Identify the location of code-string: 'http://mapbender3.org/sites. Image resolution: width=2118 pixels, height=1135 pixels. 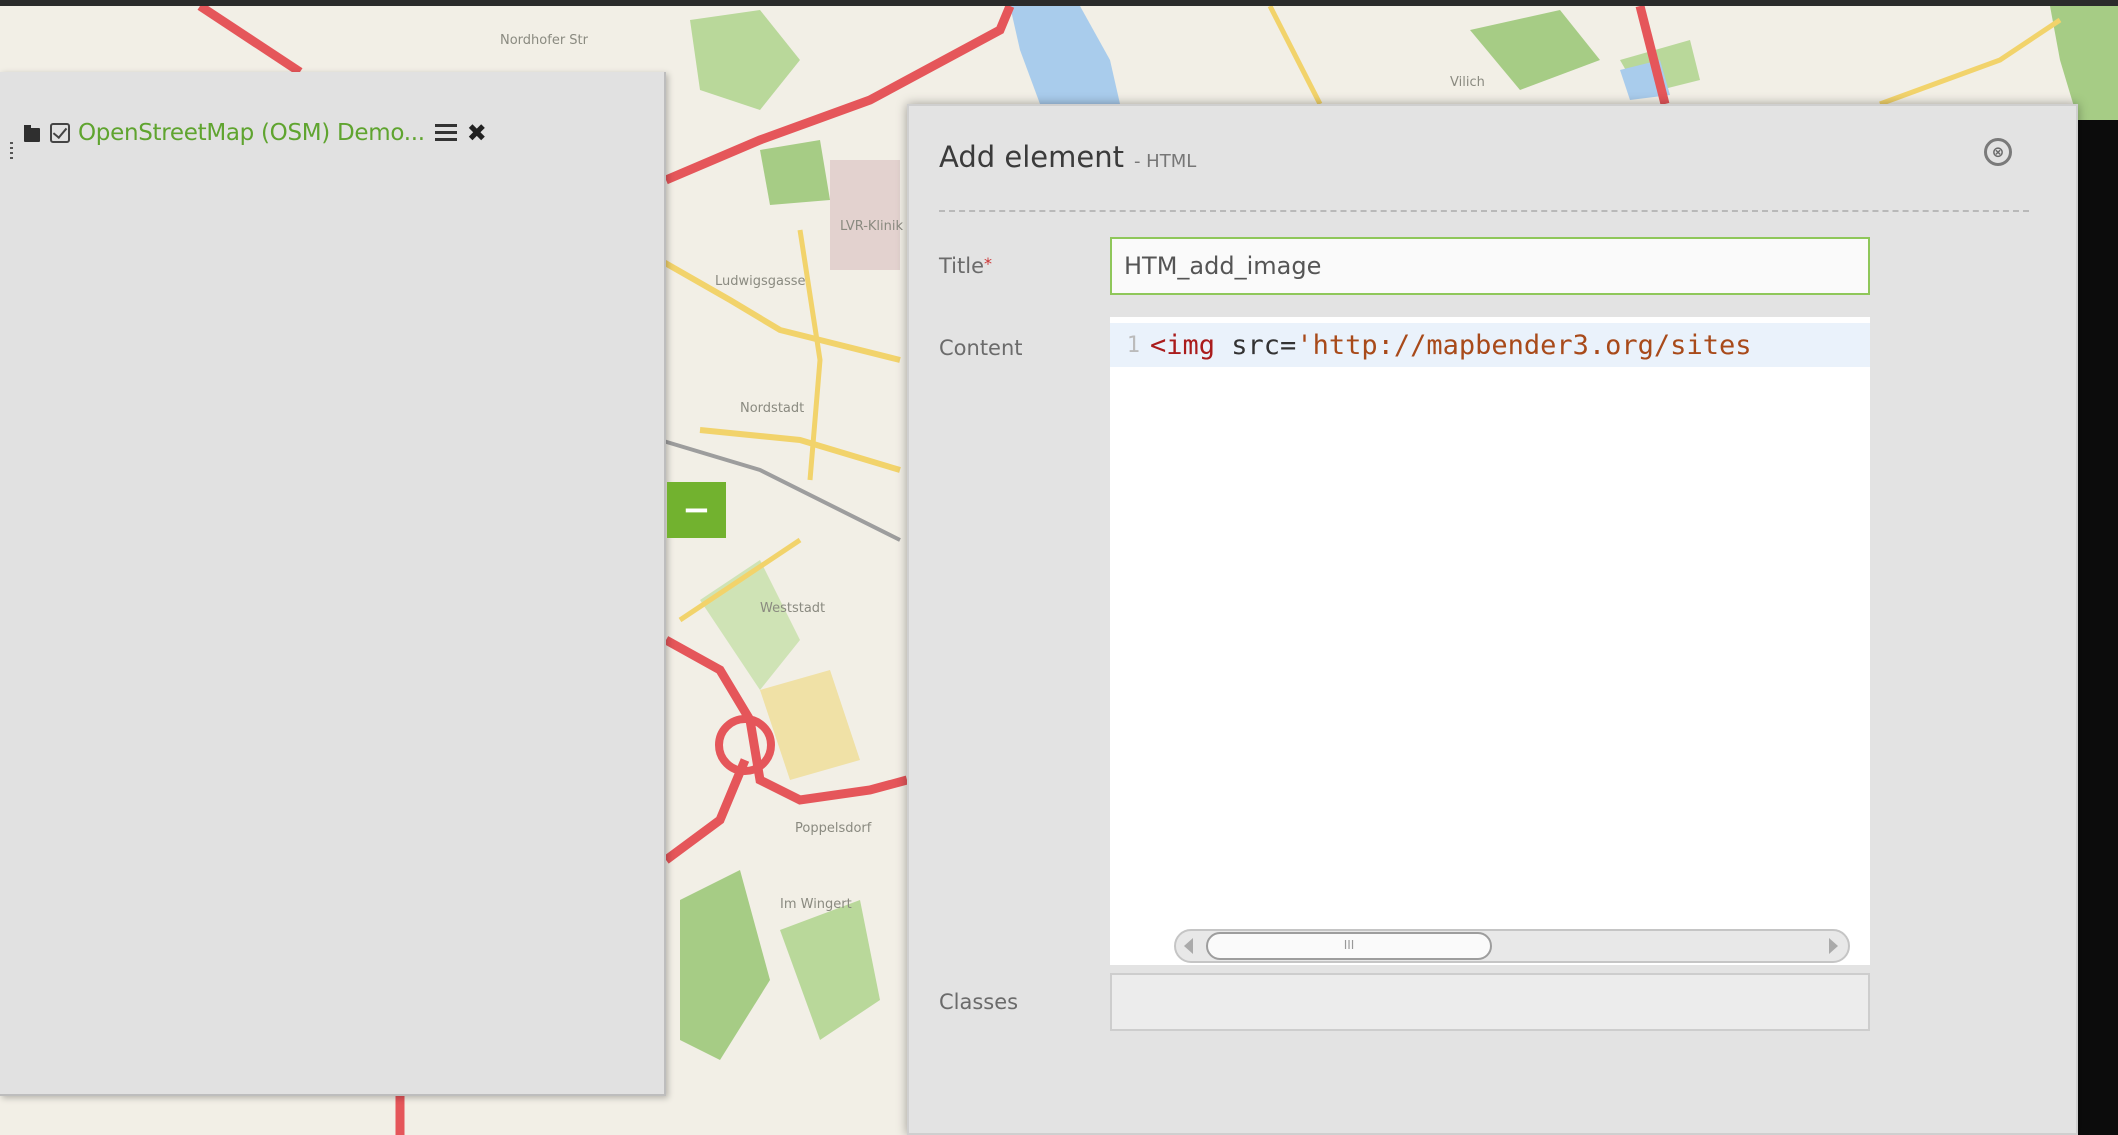
(1524, 345).